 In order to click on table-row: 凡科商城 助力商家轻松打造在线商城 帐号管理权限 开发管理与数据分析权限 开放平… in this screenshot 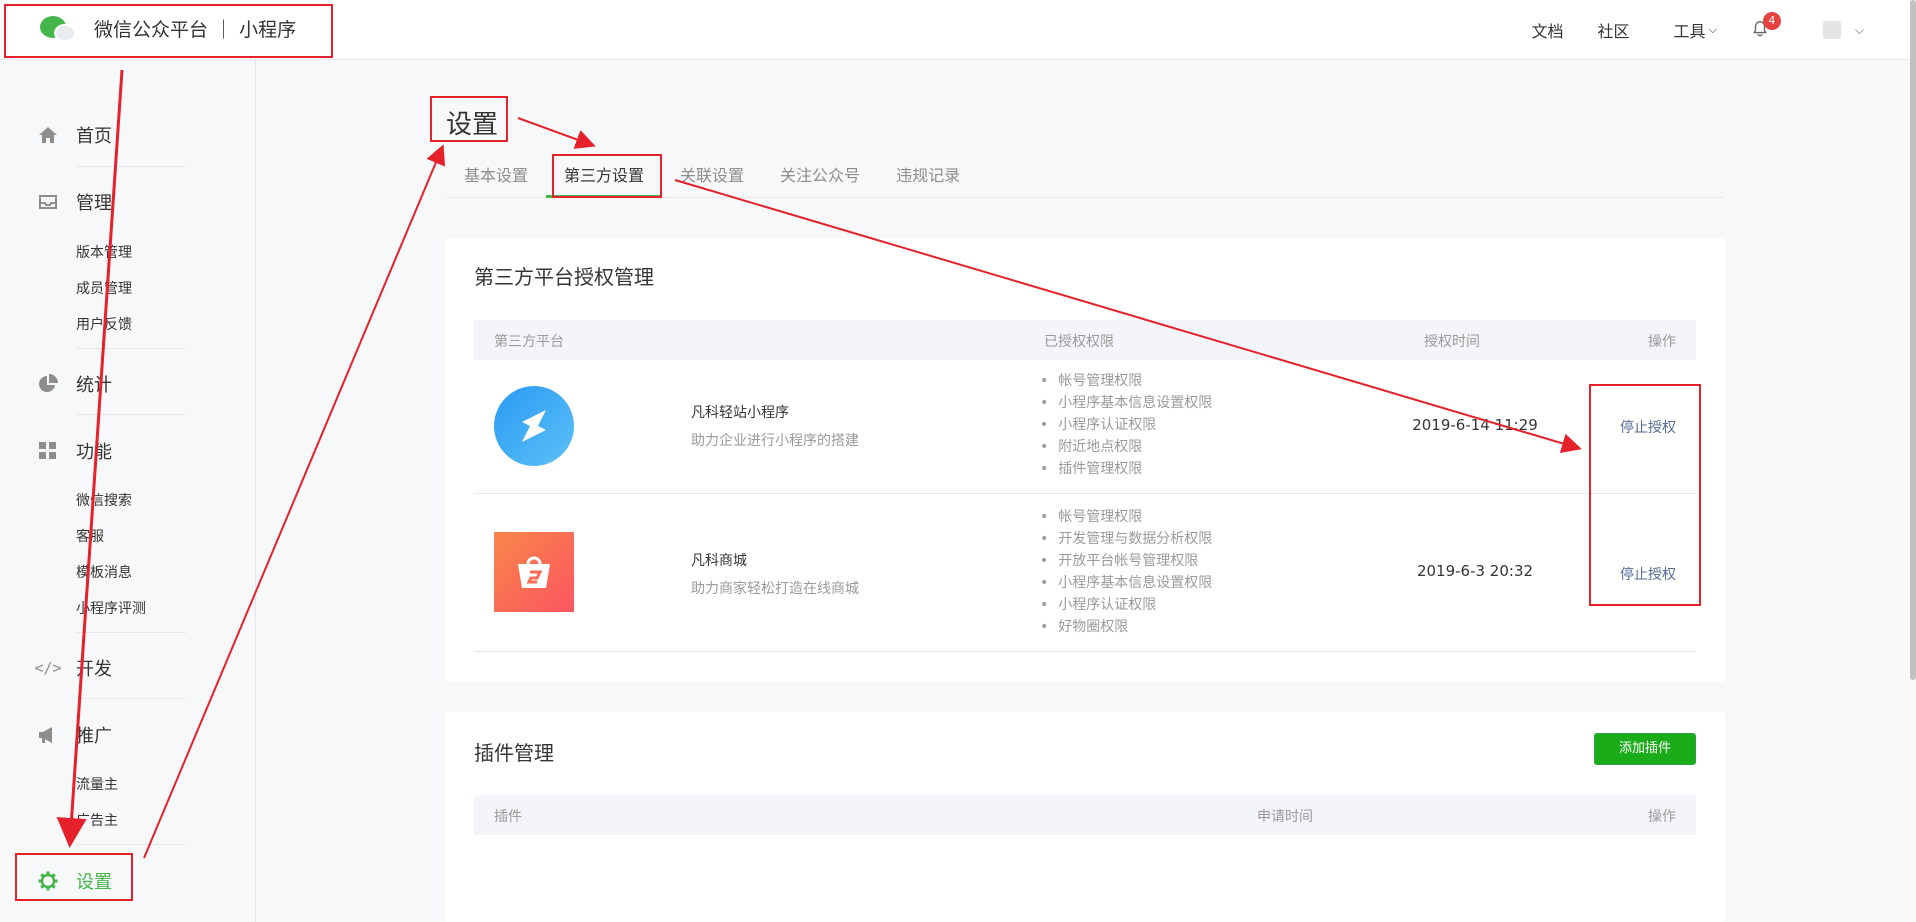, I will do `click(1085, 573)`.